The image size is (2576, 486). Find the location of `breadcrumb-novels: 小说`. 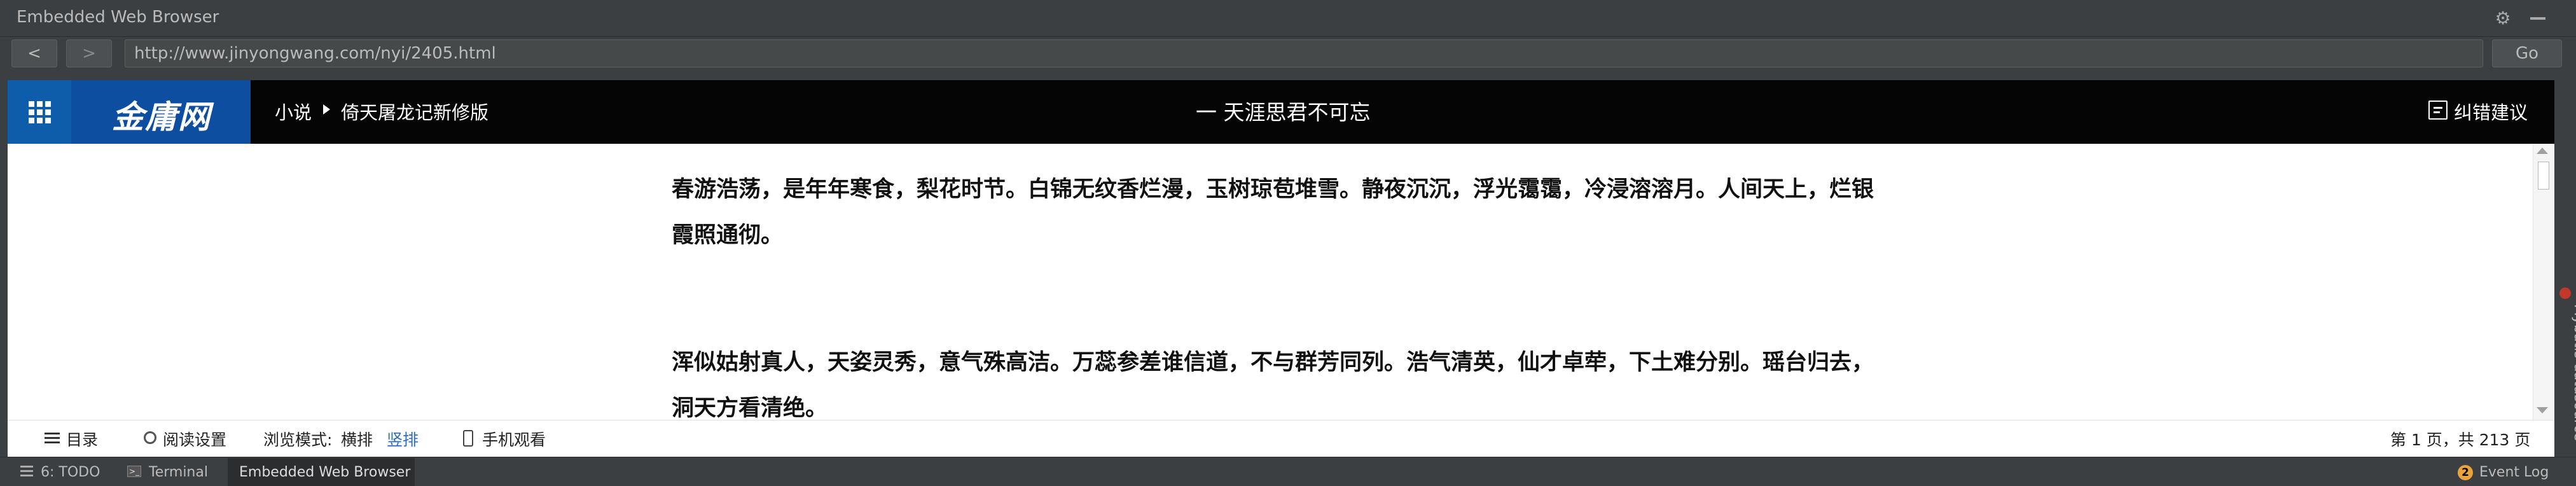

breadcrumb-novels: 小说 is located at coordinates (293, 111).